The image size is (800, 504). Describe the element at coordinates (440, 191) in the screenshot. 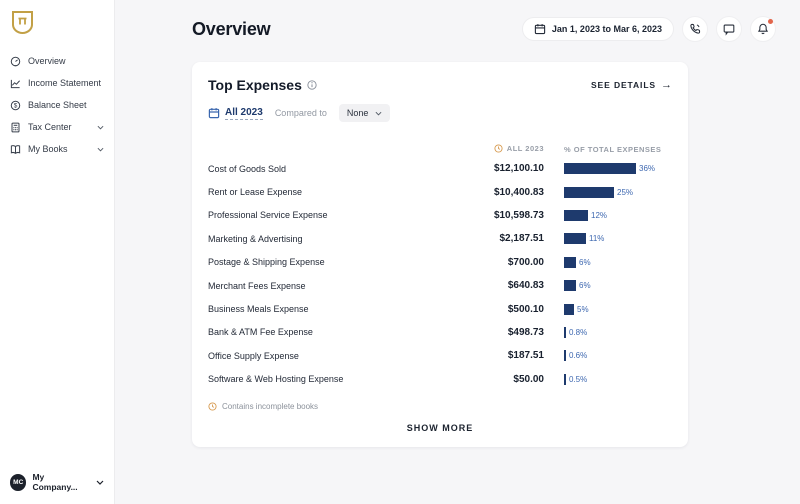

I see `table-row: Rent or Lease Expense $10,400.83 25%` at that location.